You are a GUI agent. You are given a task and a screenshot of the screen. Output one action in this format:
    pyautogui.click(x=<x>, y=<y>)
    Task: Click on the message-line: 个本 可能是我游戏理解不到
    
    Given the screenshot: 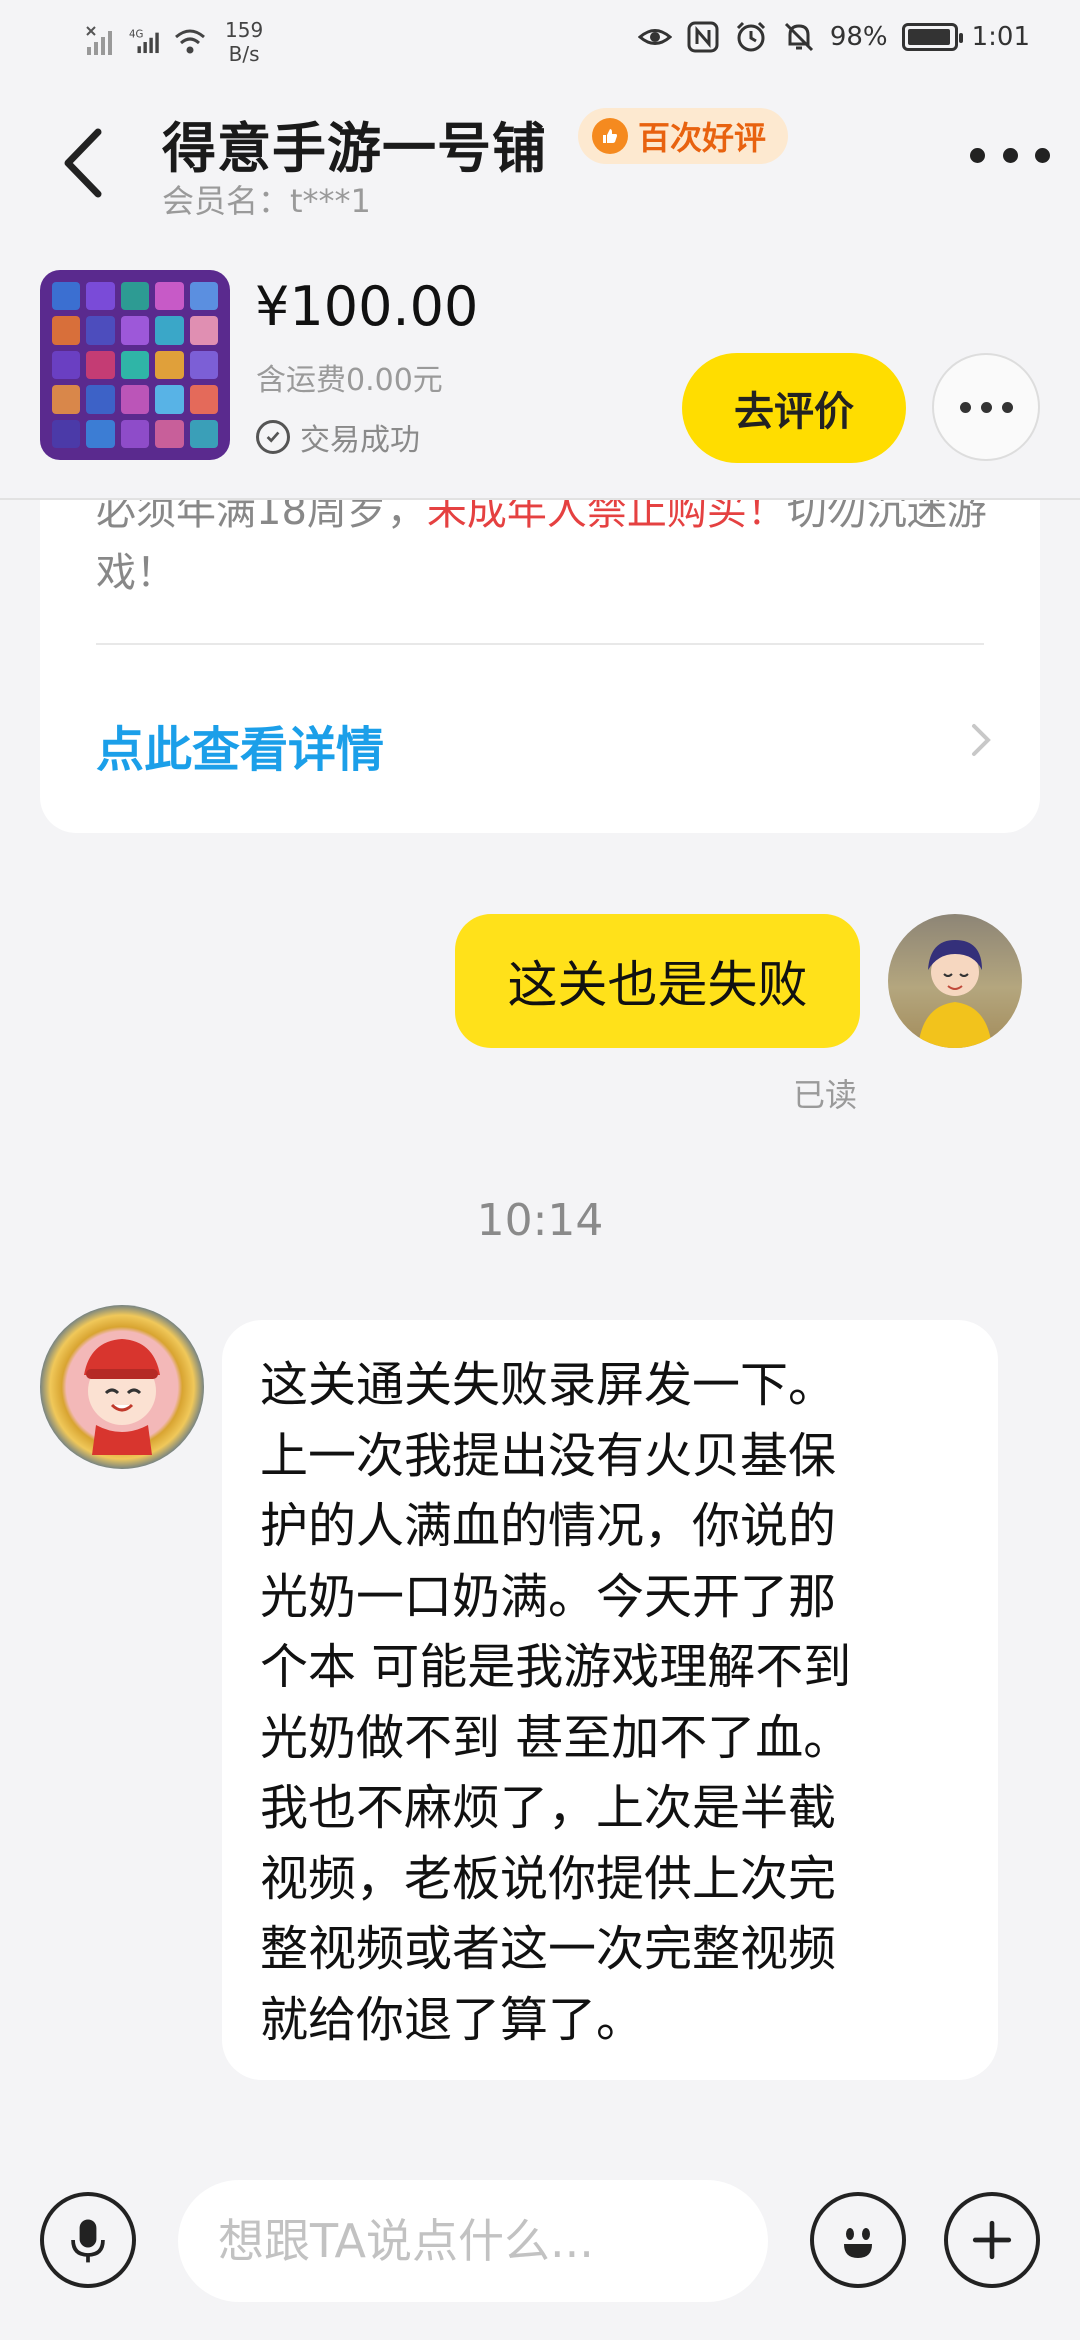 What is the action you would take?
    pyautogui.click(x=556, y=1667)
    